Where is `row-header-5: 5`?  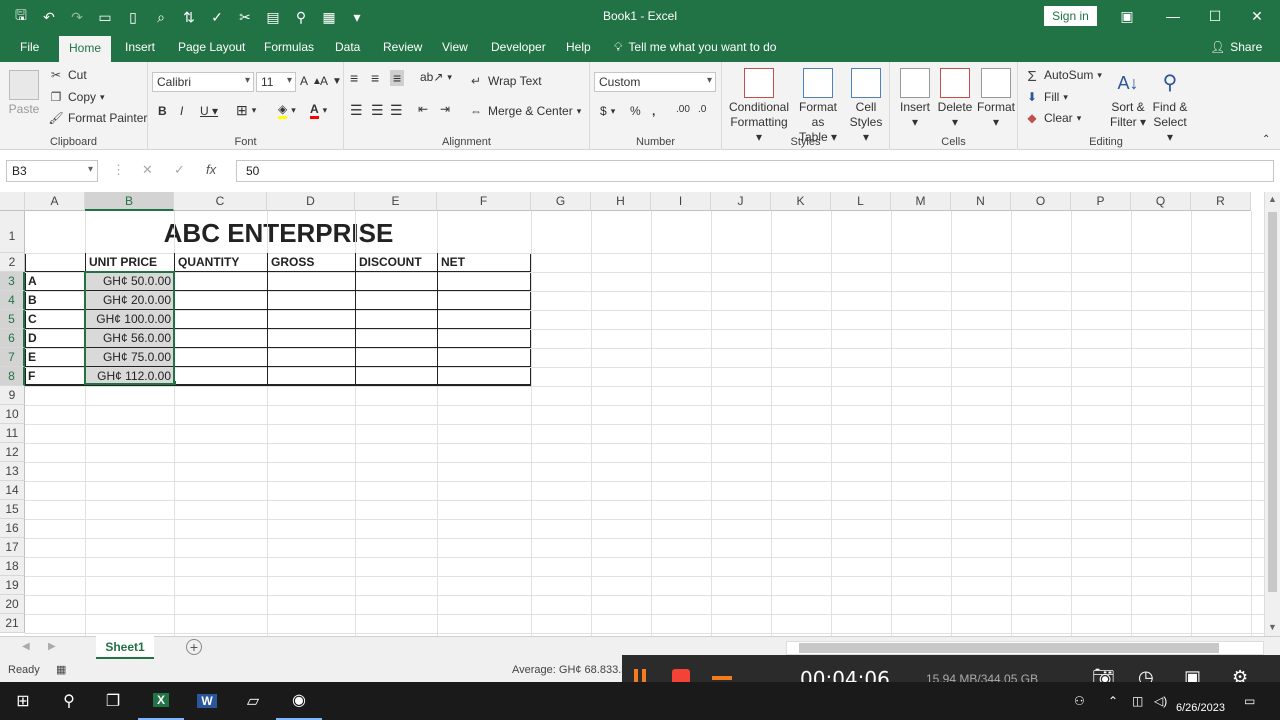 row-header-5: 5 is located at coordinates (12, 319).